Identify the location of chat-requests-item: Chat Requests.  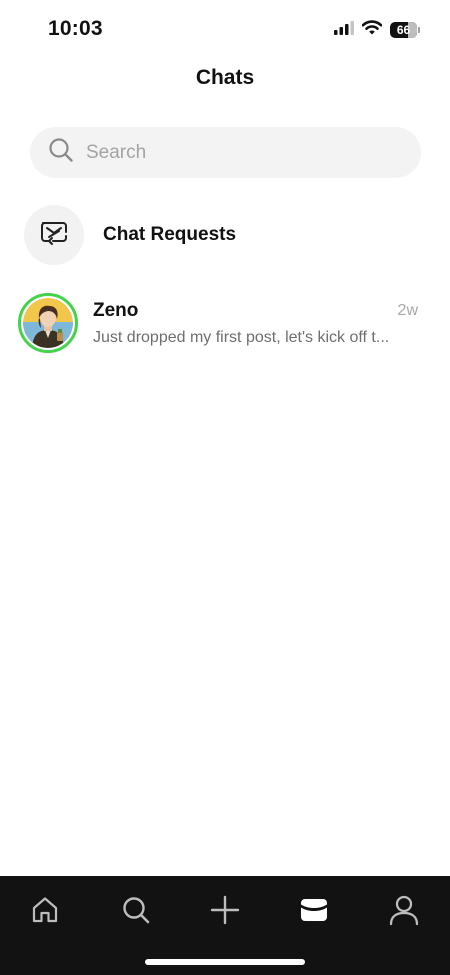
(225, 235).